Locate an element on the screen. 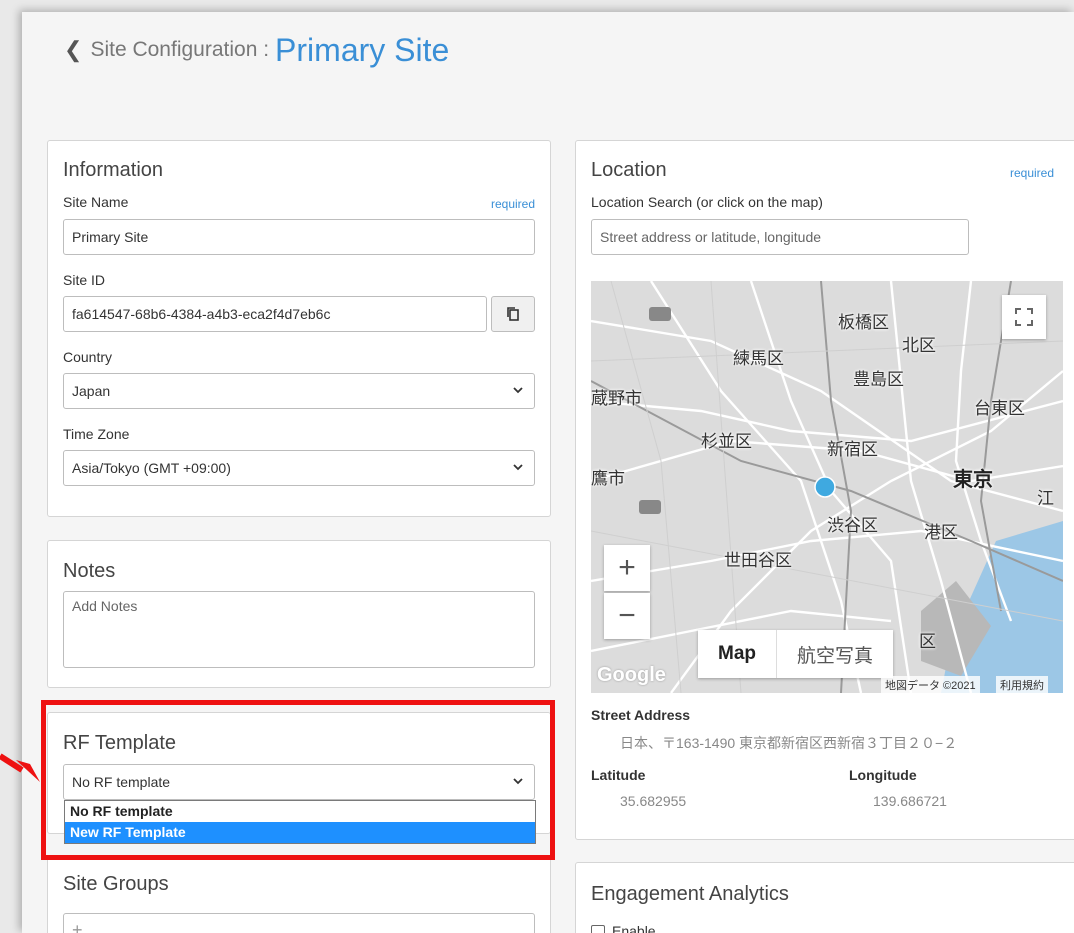 The width and height of the screenshot is (1074, 933). map-label: 蔵野市 is located at coordinates (616, 398).